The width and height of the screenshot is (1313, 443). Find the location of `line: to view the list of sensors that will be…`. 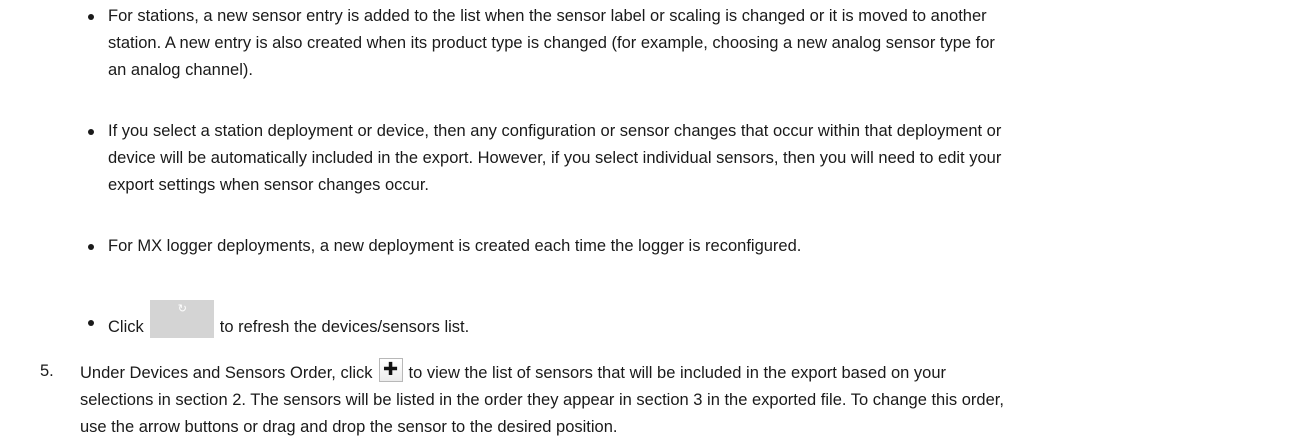

line: to view the list of sensors that will be… is located at coordinates (677, 373).